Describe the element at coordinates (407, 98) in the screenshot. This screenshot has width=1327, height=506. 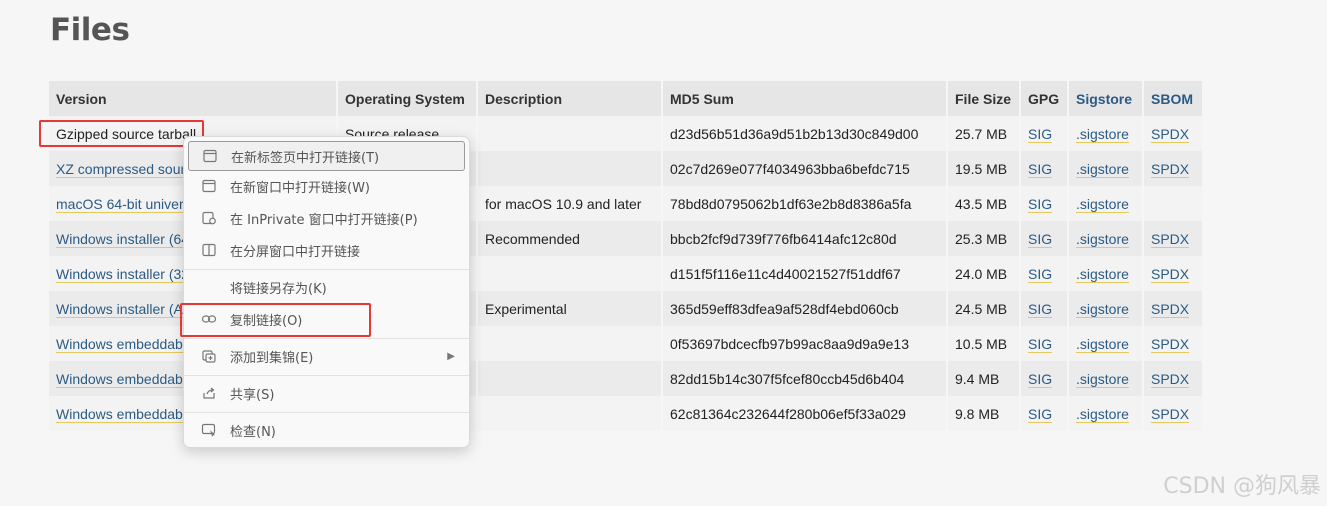
I see `header-os: Operating System` at that location.